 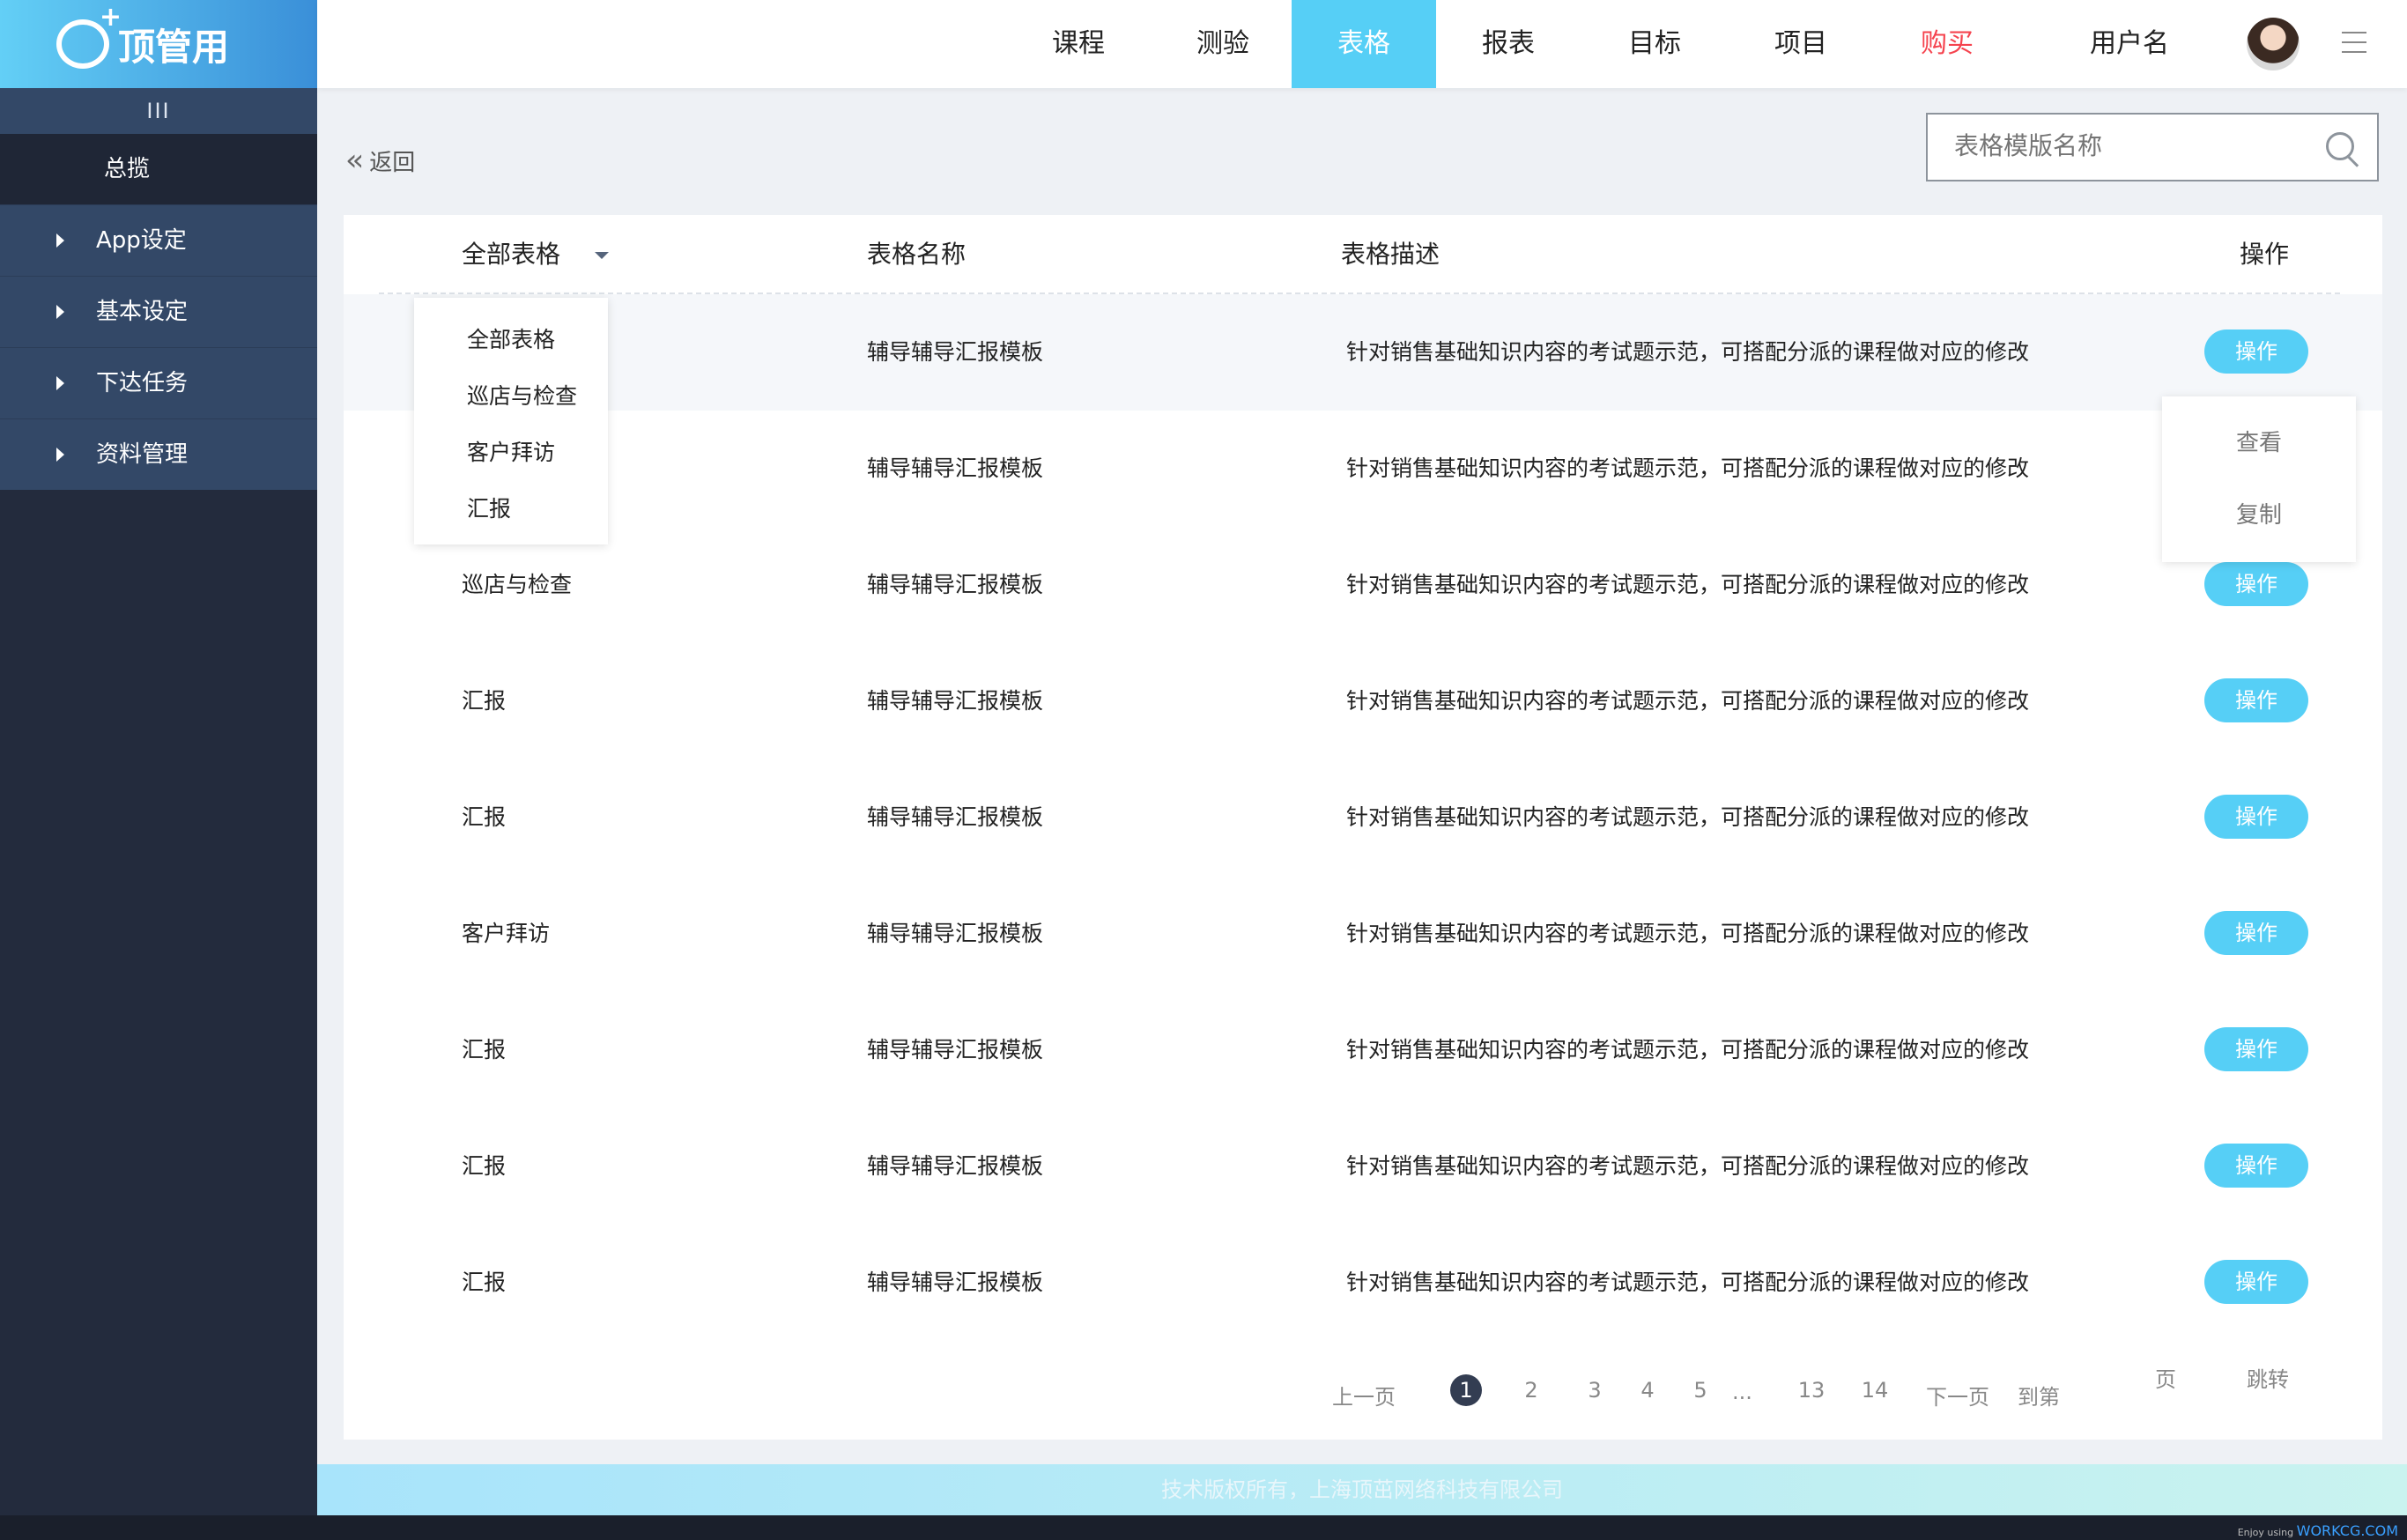 What do you see at coordinates (917, 255) in the screenshot?
I see `header-form-name: 表格名称` at bounding box center [917, 255].